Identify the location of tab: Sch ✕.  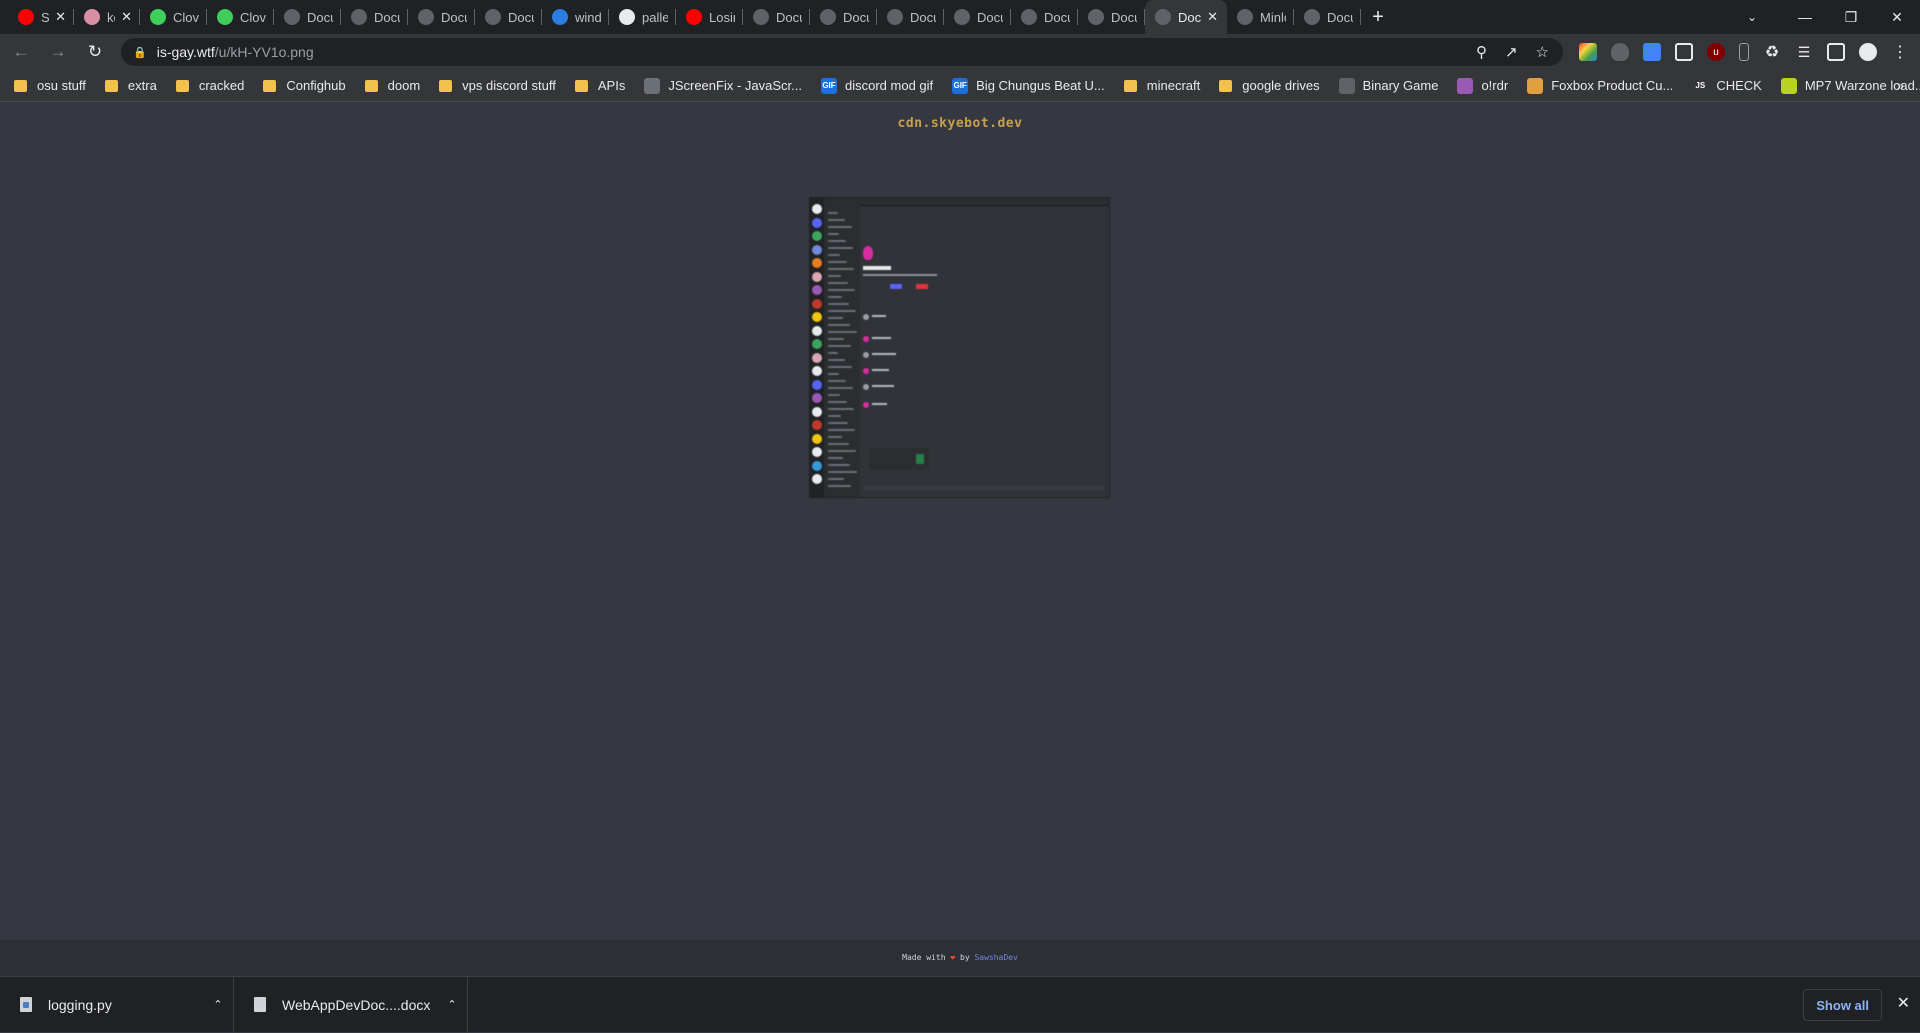
(41, 17).